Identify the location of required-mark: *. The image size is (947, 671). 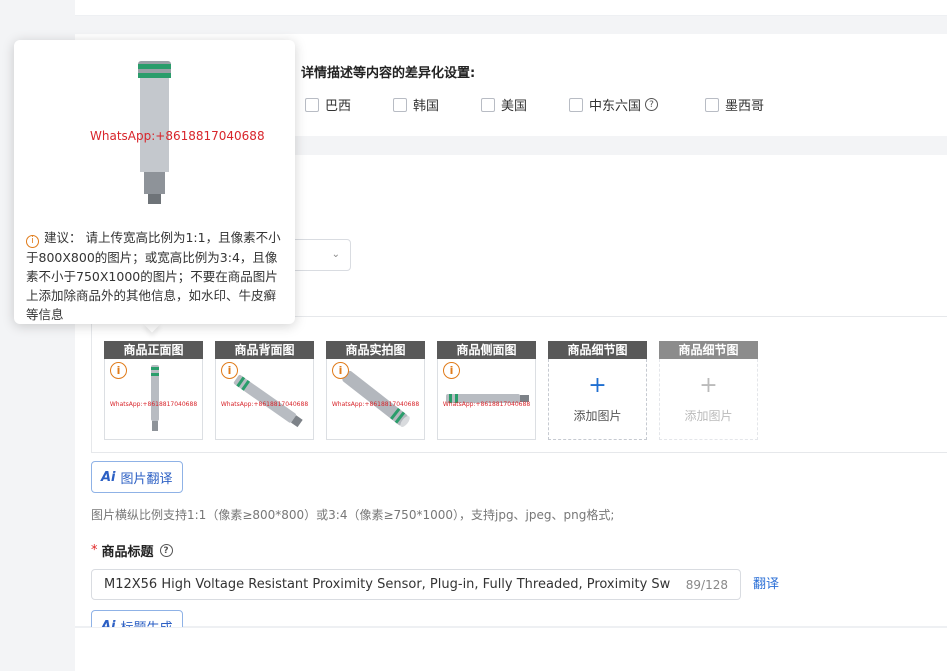
(94, 550).